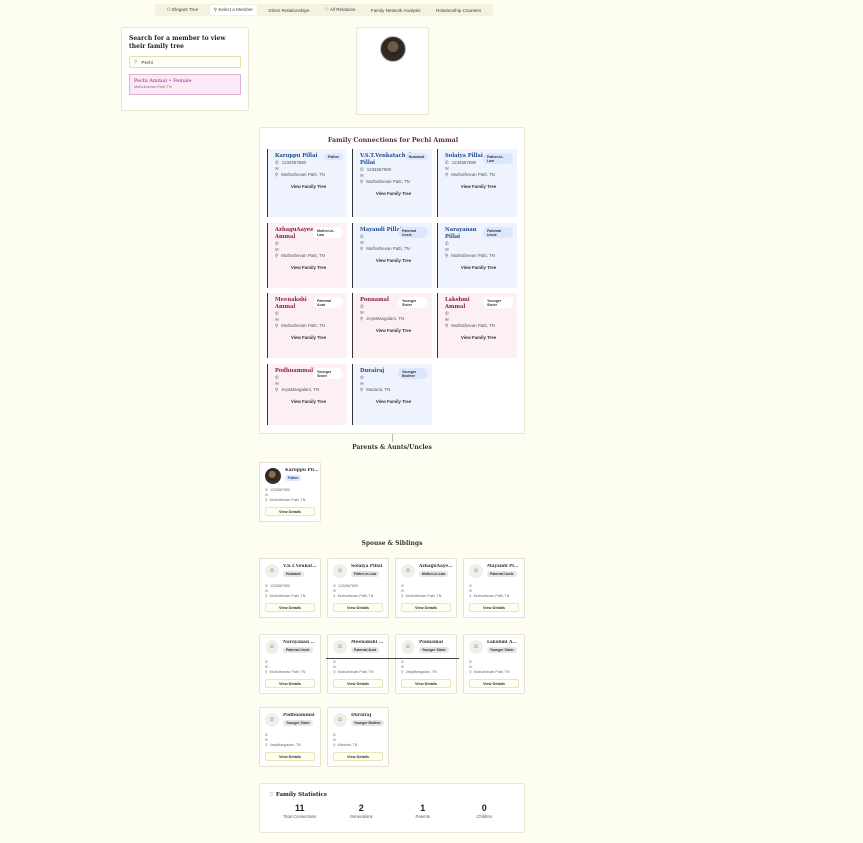  Describe the element at coordinates (413, 374) in the screenshot. I see `relation-badge: Younger Brother` at that location.